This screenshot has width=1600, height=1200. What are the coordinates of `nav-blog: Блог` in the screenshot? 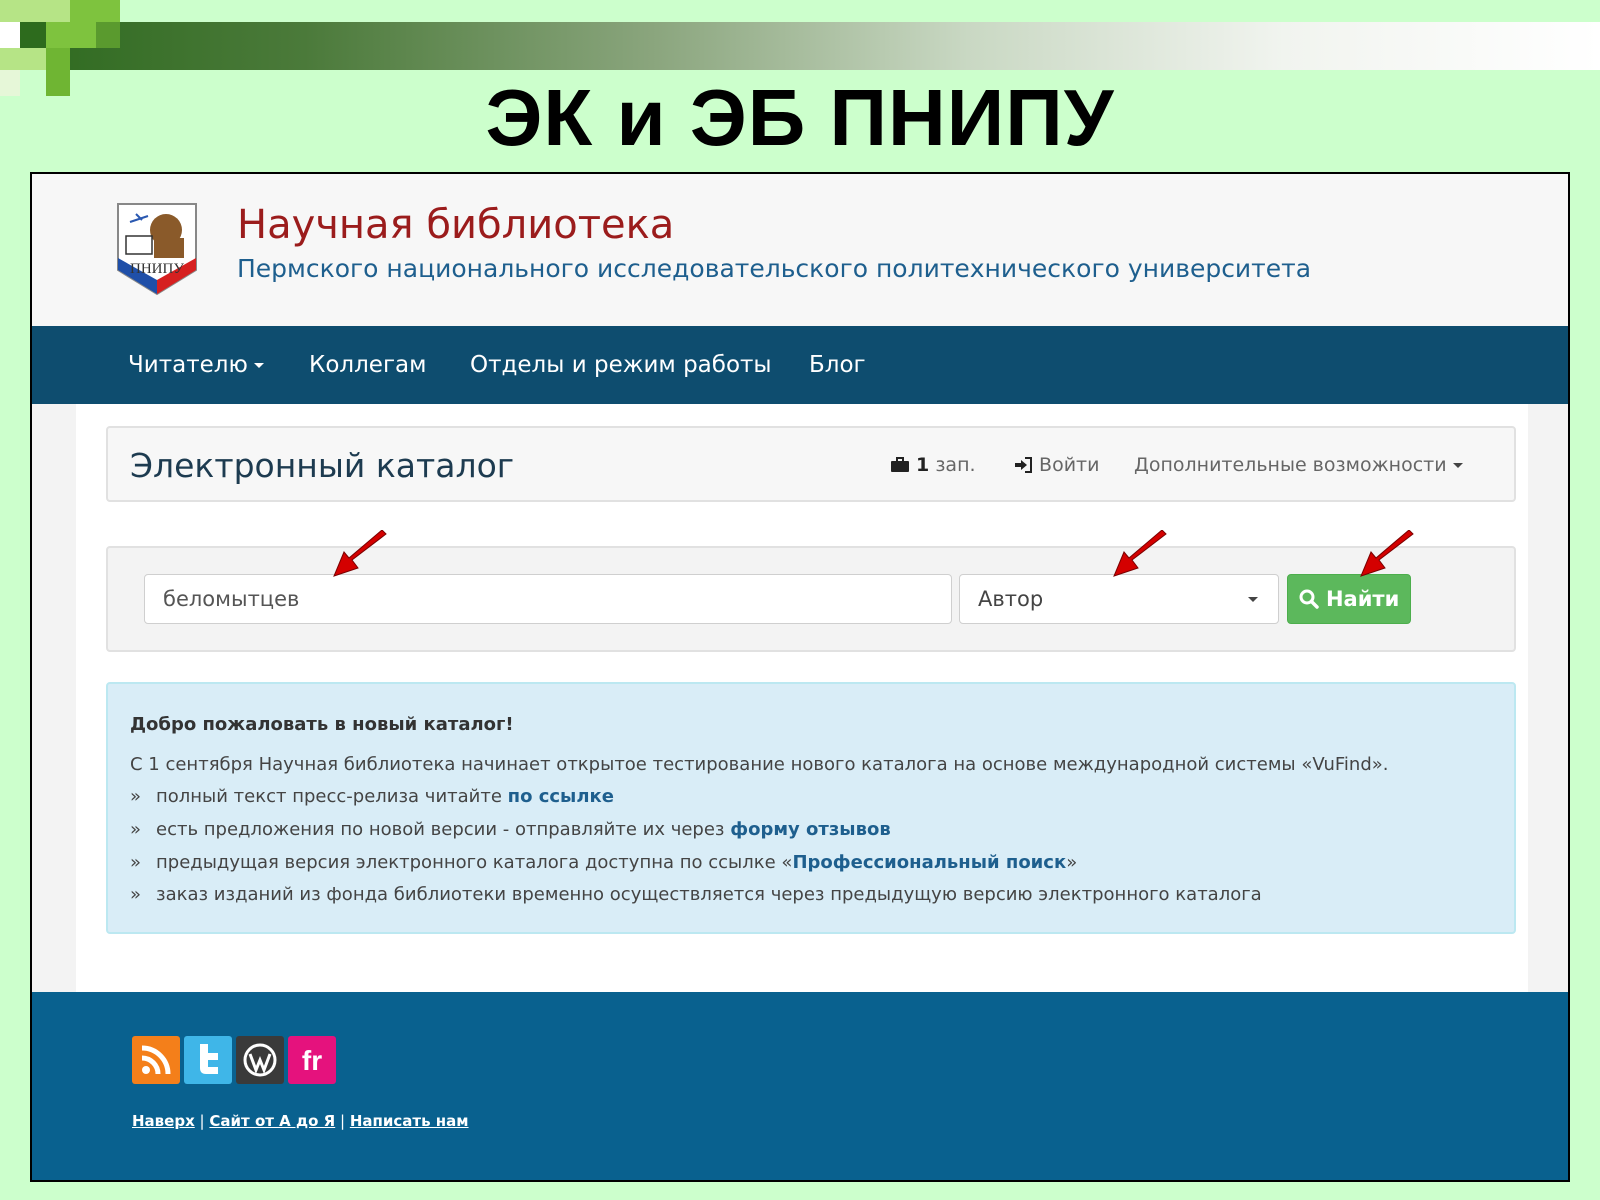 It's located at (837, 365).